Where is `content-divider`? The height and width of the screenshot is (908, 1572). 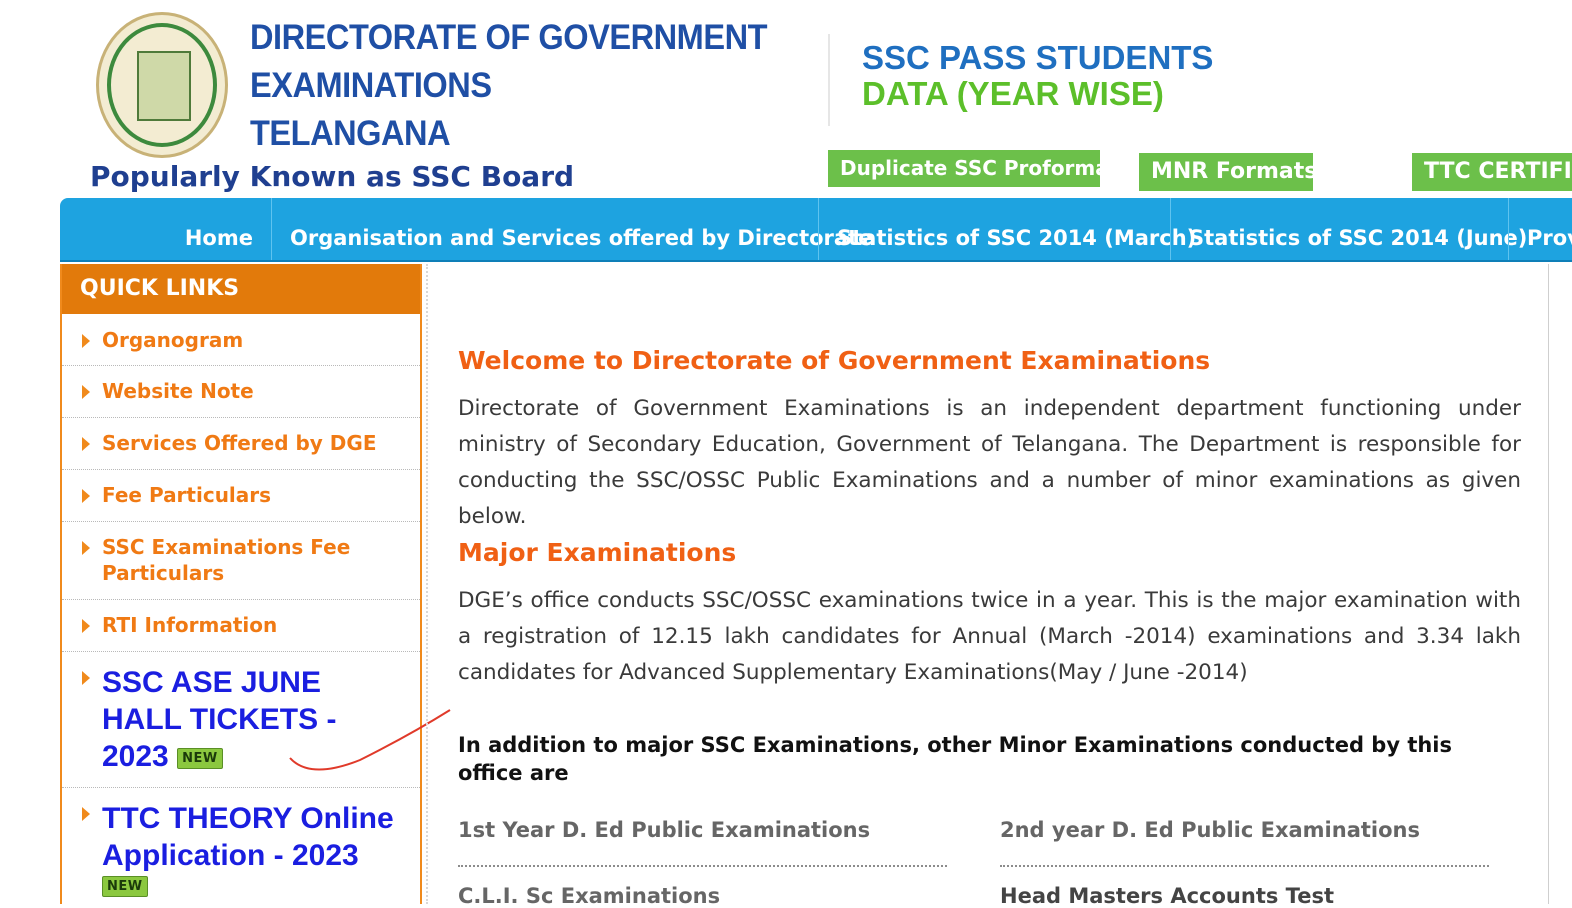
content-divider is located at coordinates (427, 584).